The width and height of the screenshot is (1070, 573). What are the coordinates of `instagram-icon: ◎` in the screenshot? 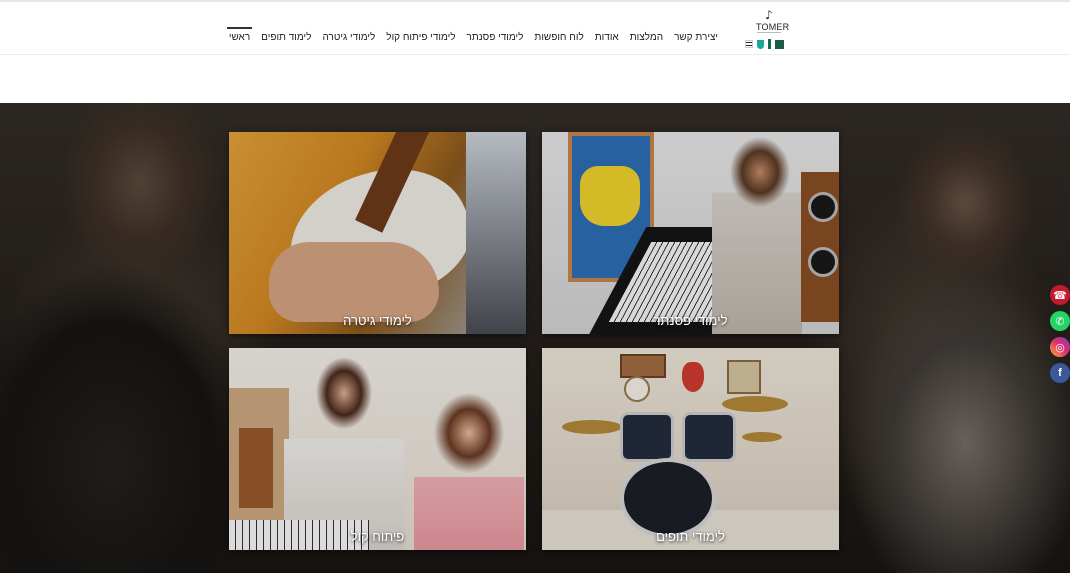 It's located at (1060, 347).